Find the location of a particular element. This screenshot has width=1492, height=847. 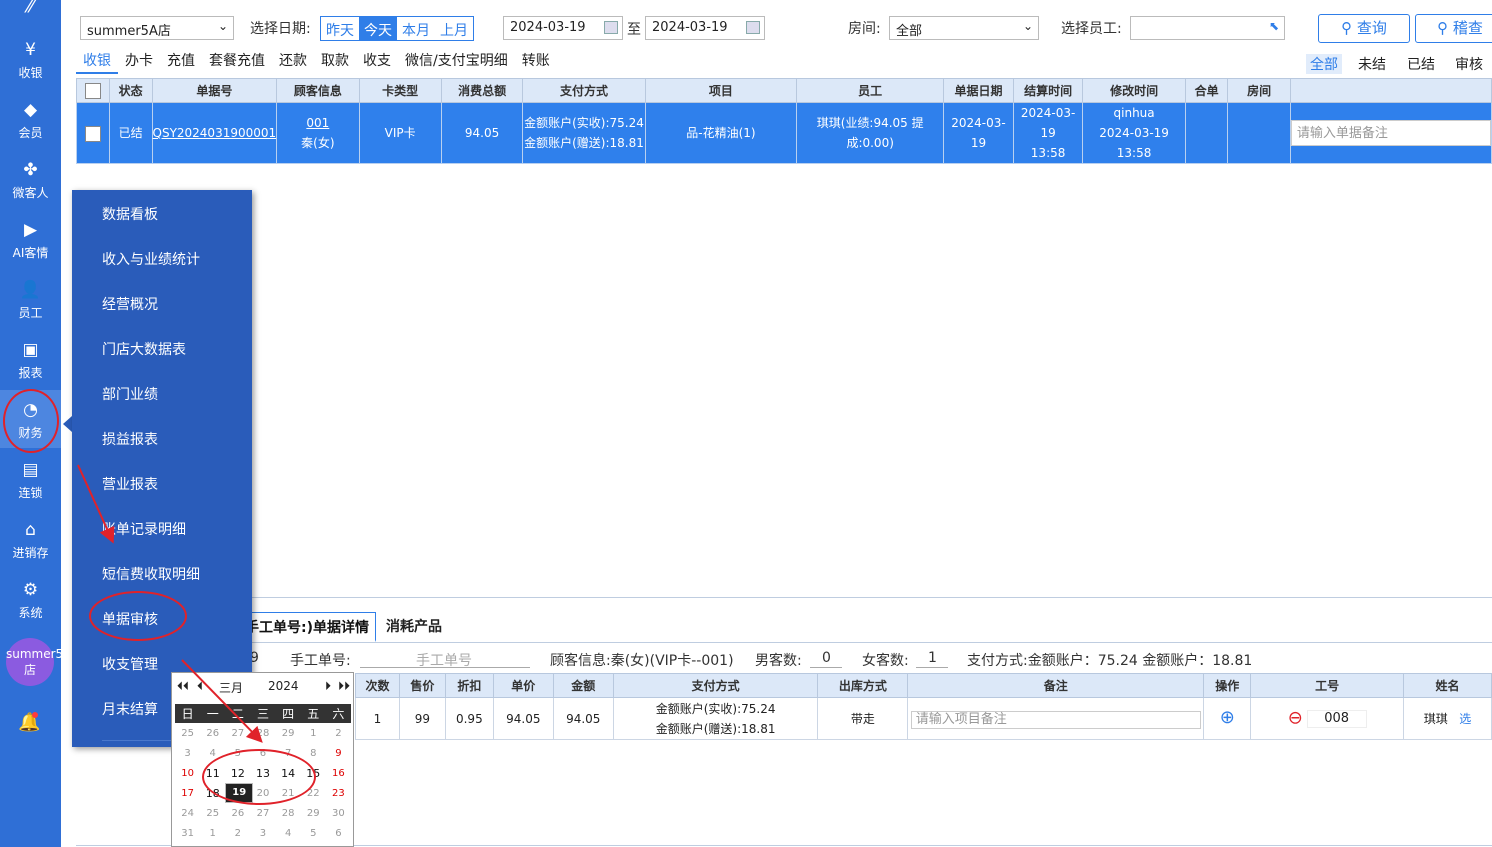

filter-settled: 已结 is located at coordinates (1421, 64).